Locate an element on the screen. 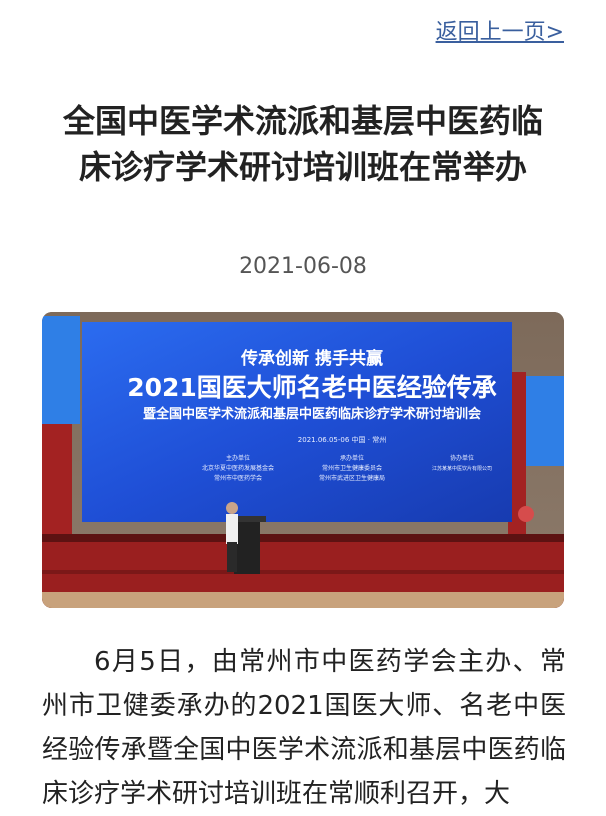 This screenshot has height=816, width=606. co-organizer-label: 协办单位 is located at coordinates (462, 458).